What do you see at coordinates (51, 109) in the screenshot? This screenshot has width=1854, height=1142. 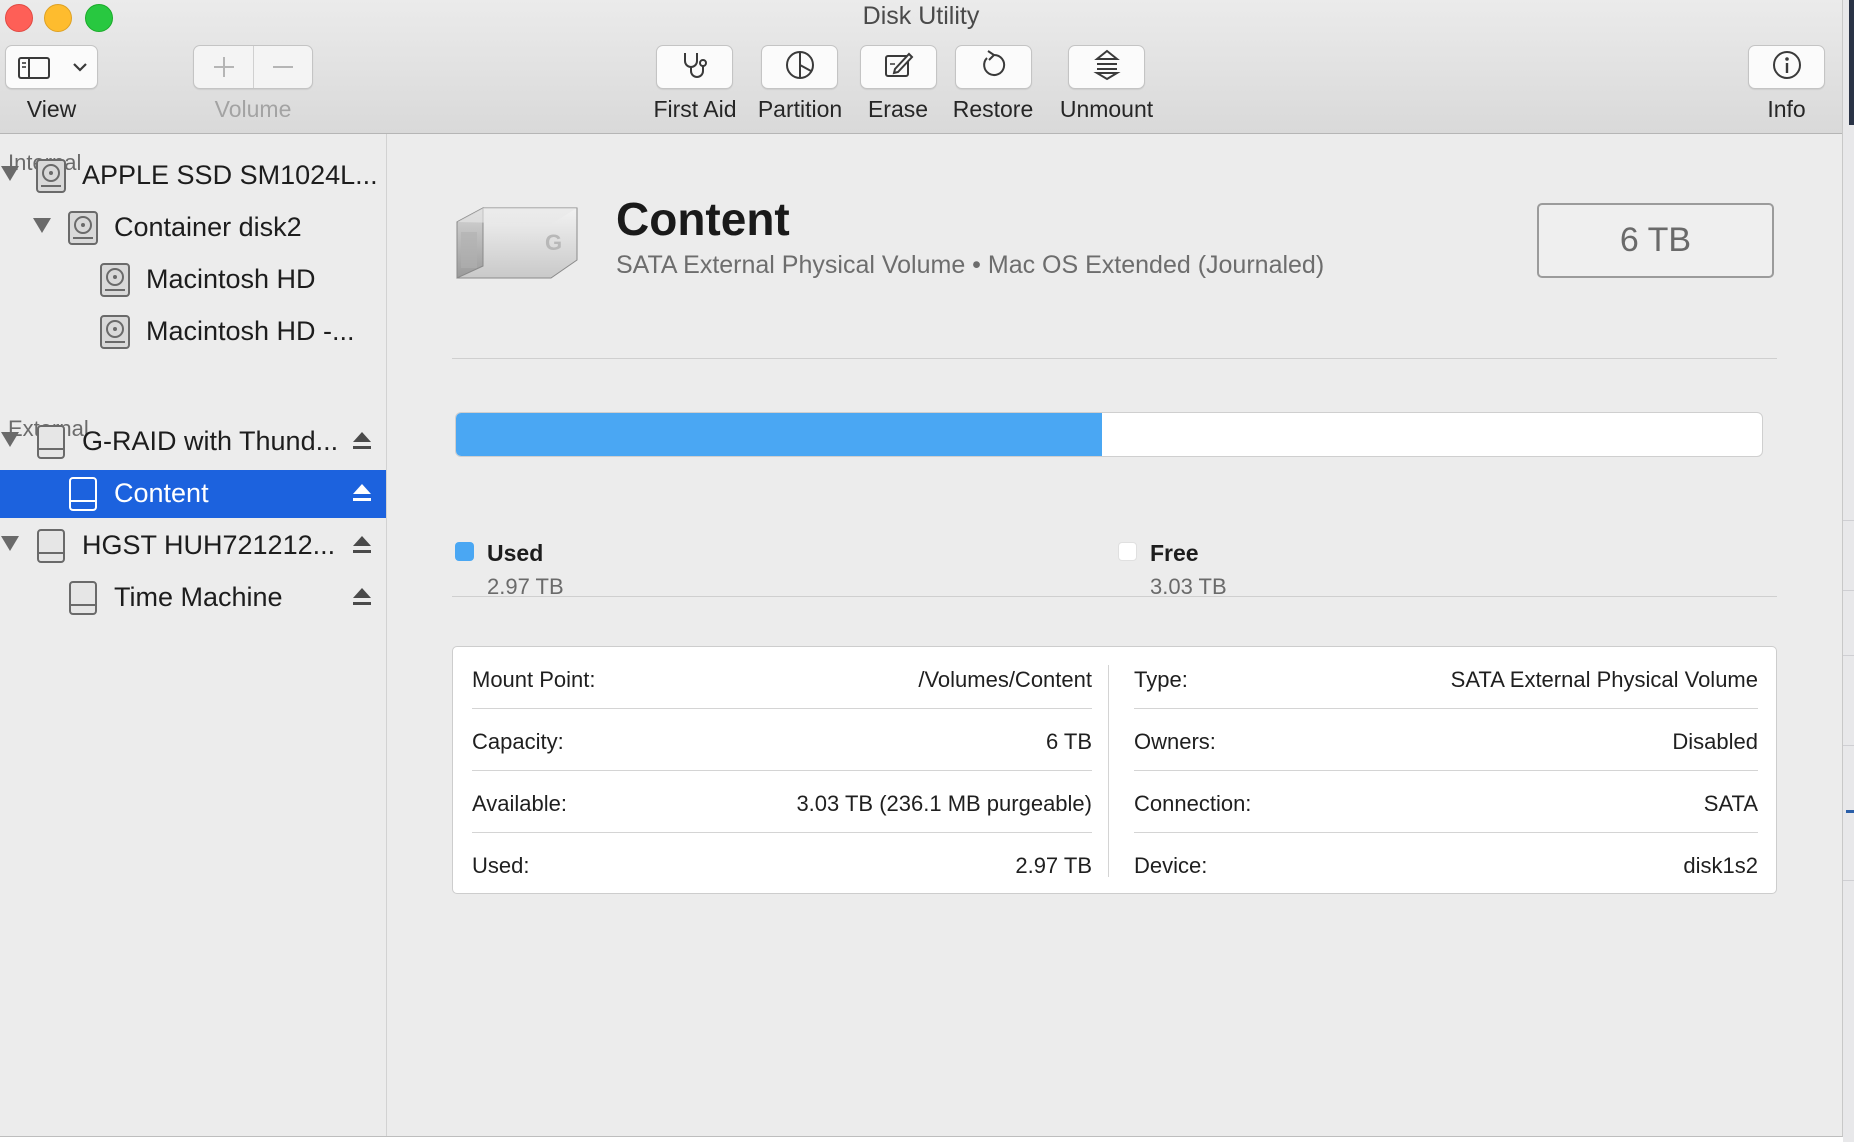 I see `view-label: View` at bounding box center [51, 109].